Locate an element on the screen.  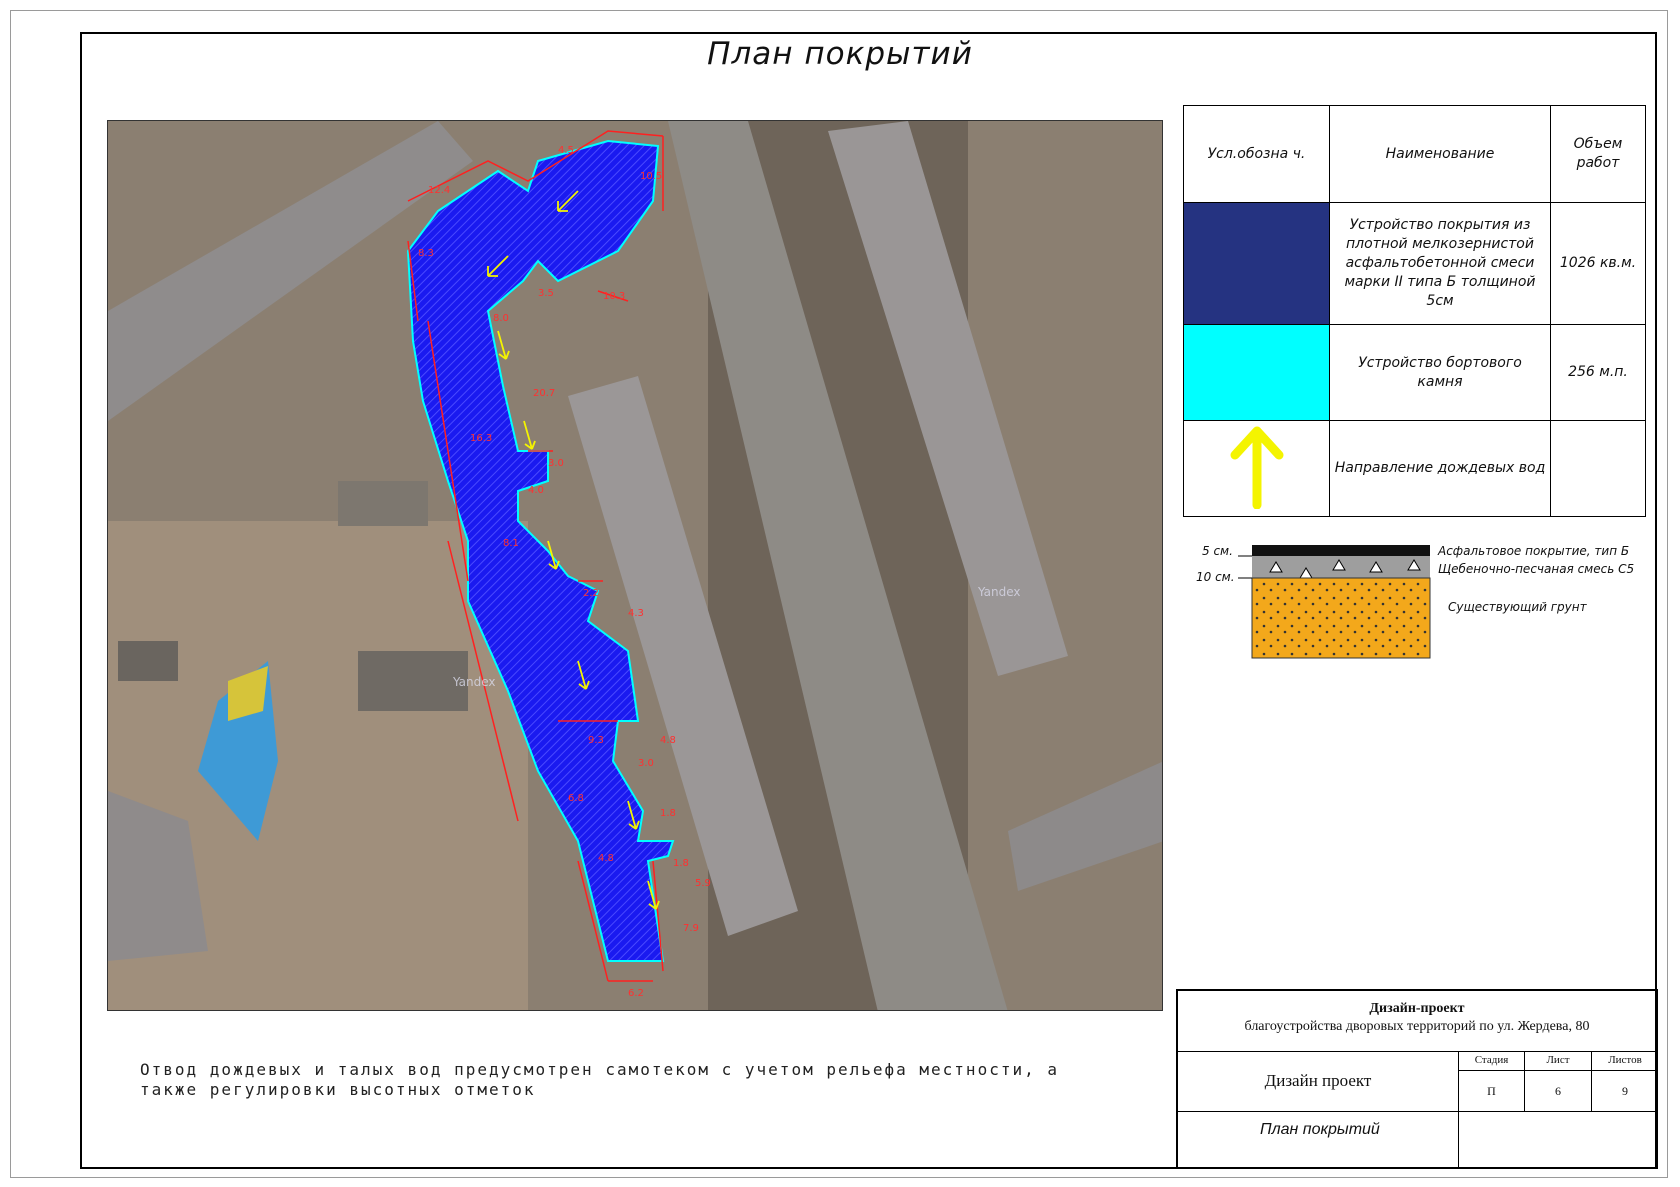
legend-swatch-curb is located at coordinates (1256, 372).